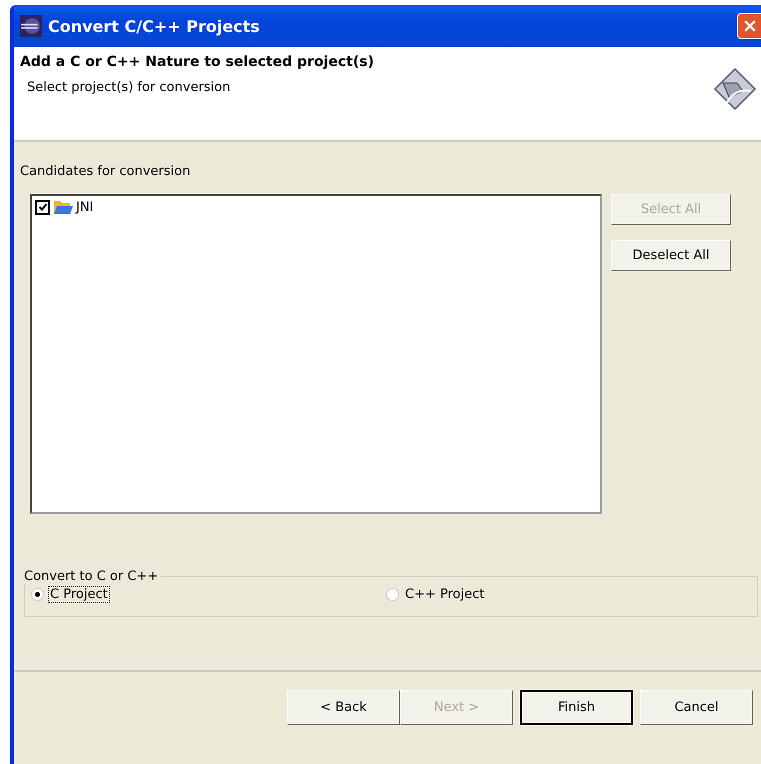 This screenshot has height=764, width=761. What do you see at coordinates (343, 707) in the screenshot?
I see `wizard-button: < Back` at bounding box center [343, 707].